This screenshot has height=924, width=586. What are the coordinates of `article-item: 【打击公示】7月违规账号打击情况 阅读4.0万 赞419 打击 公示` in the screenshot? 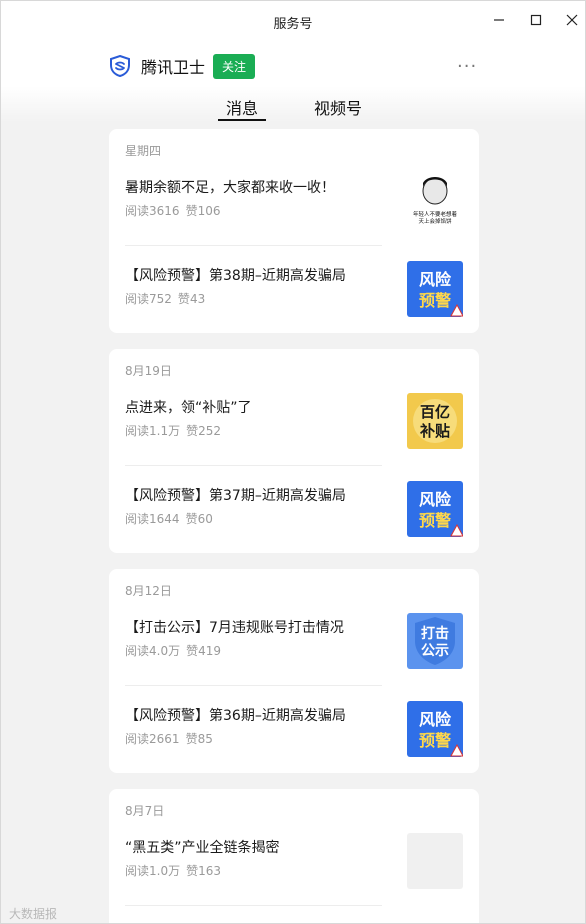 It's located at (294, 641).